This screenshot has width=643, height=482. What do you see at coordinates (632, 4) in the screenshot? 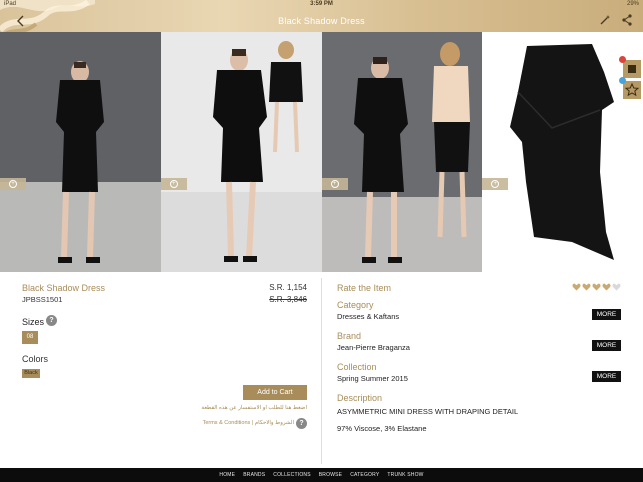
I see `battery-level: 29%` at bounding box center [632, 4].